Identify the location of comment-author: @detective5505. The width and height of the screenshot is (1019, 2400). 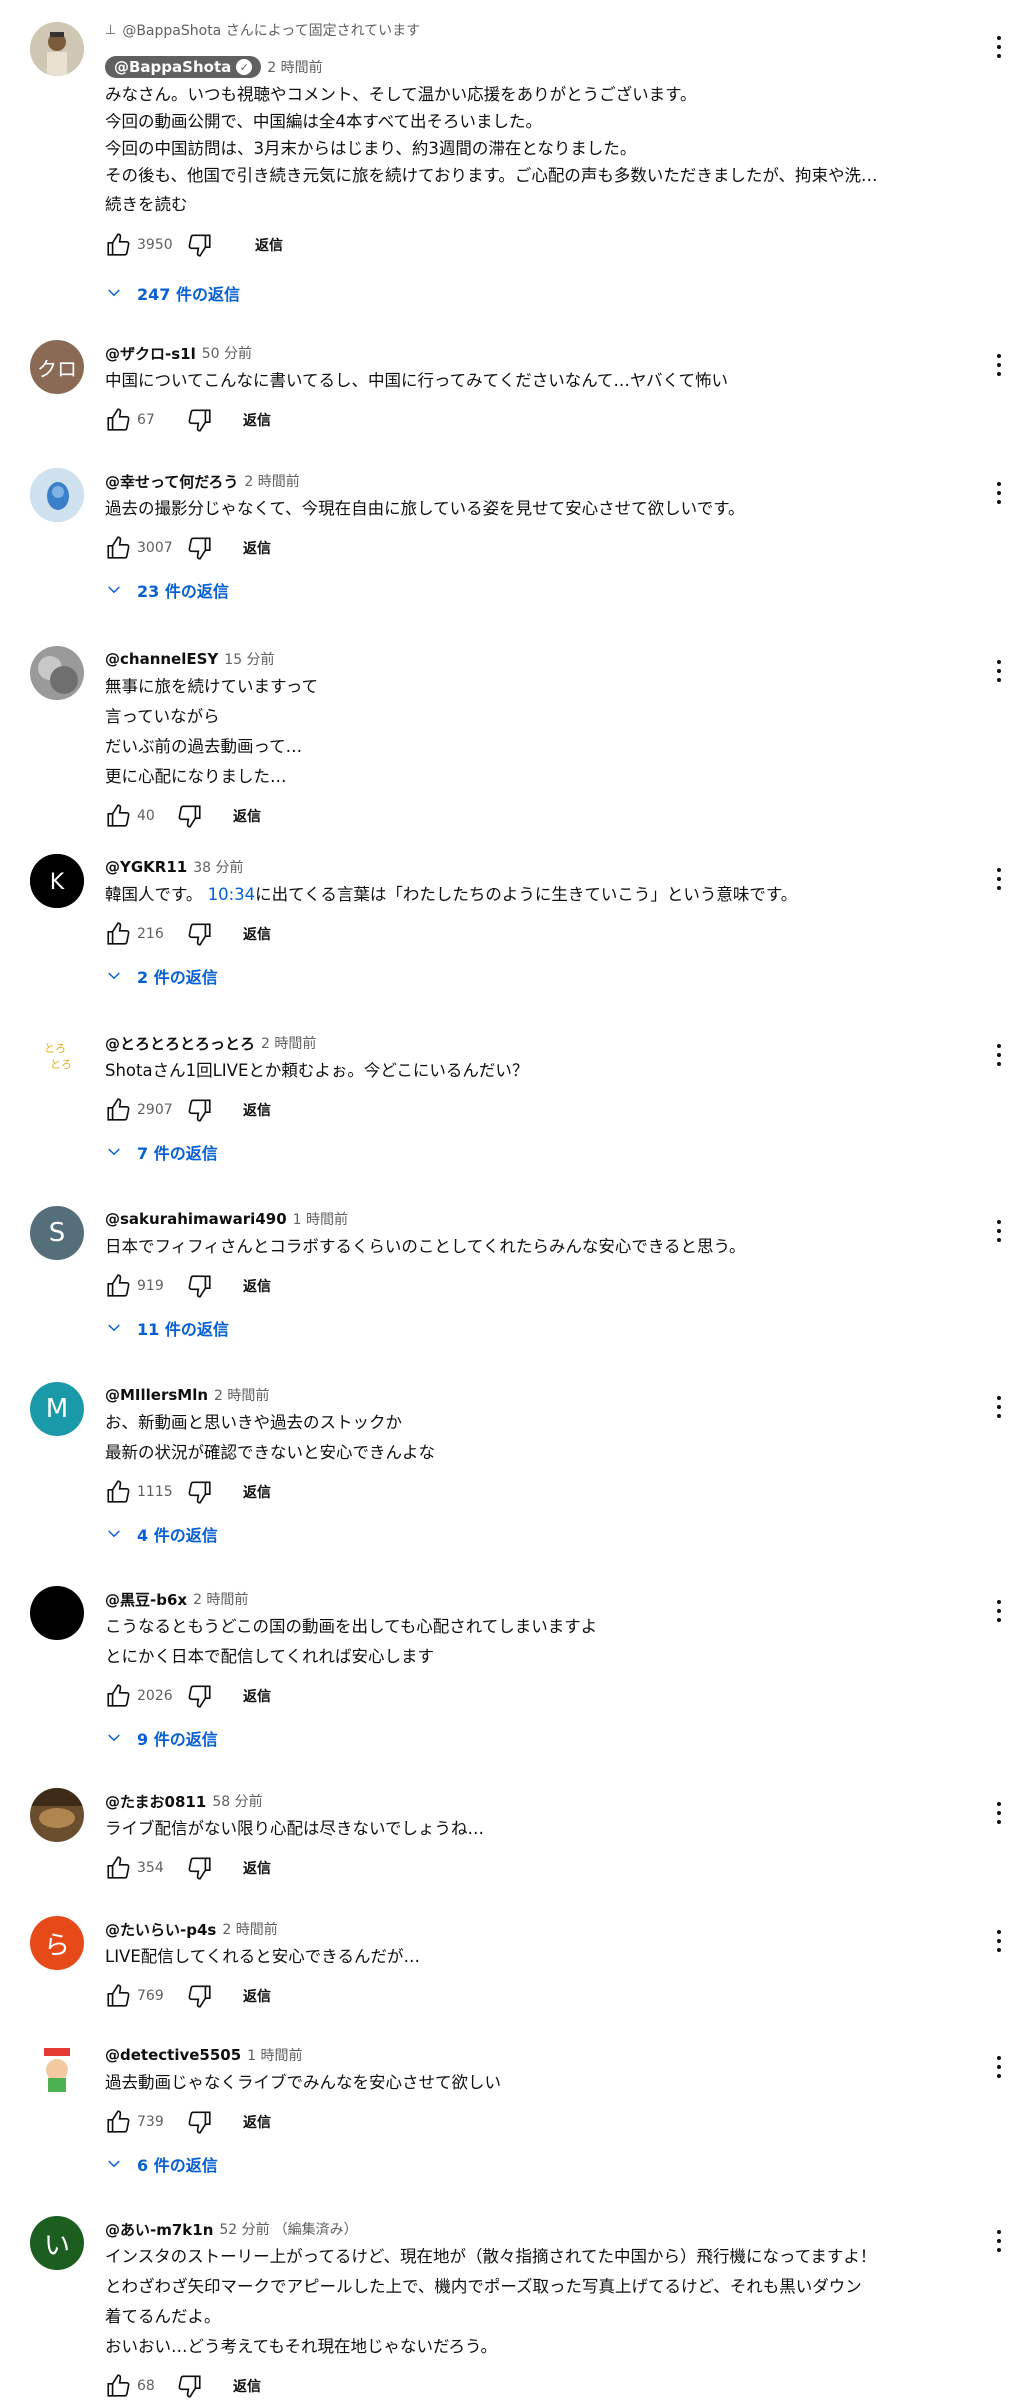
(173, 2055).